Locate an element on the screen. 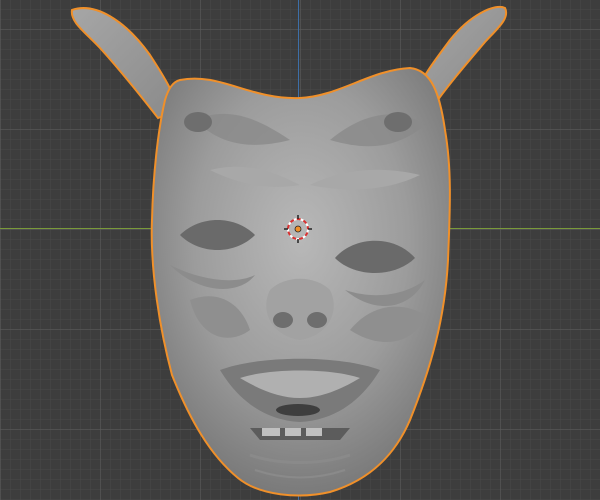 Image resolution: width=600 pixels, height=500 pixels. origin-point-icon is located at coordinates (298, 229).